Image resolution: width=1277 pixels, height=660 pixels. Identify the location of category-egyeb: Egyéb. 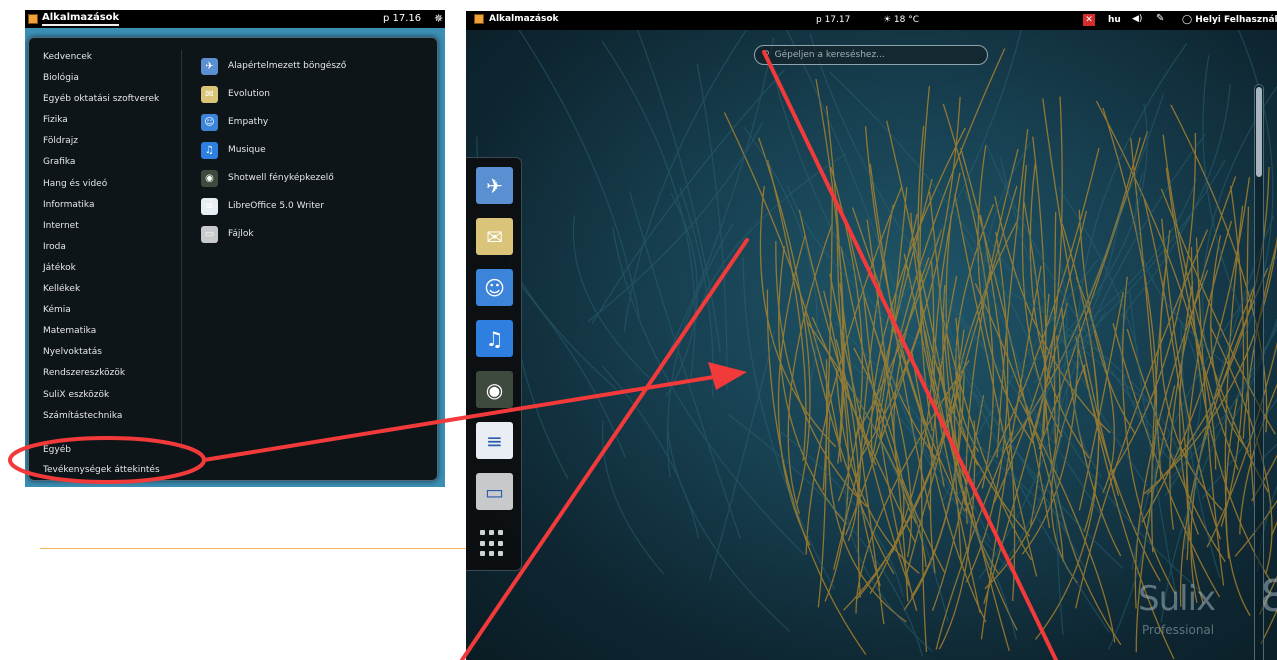
(57, 450).